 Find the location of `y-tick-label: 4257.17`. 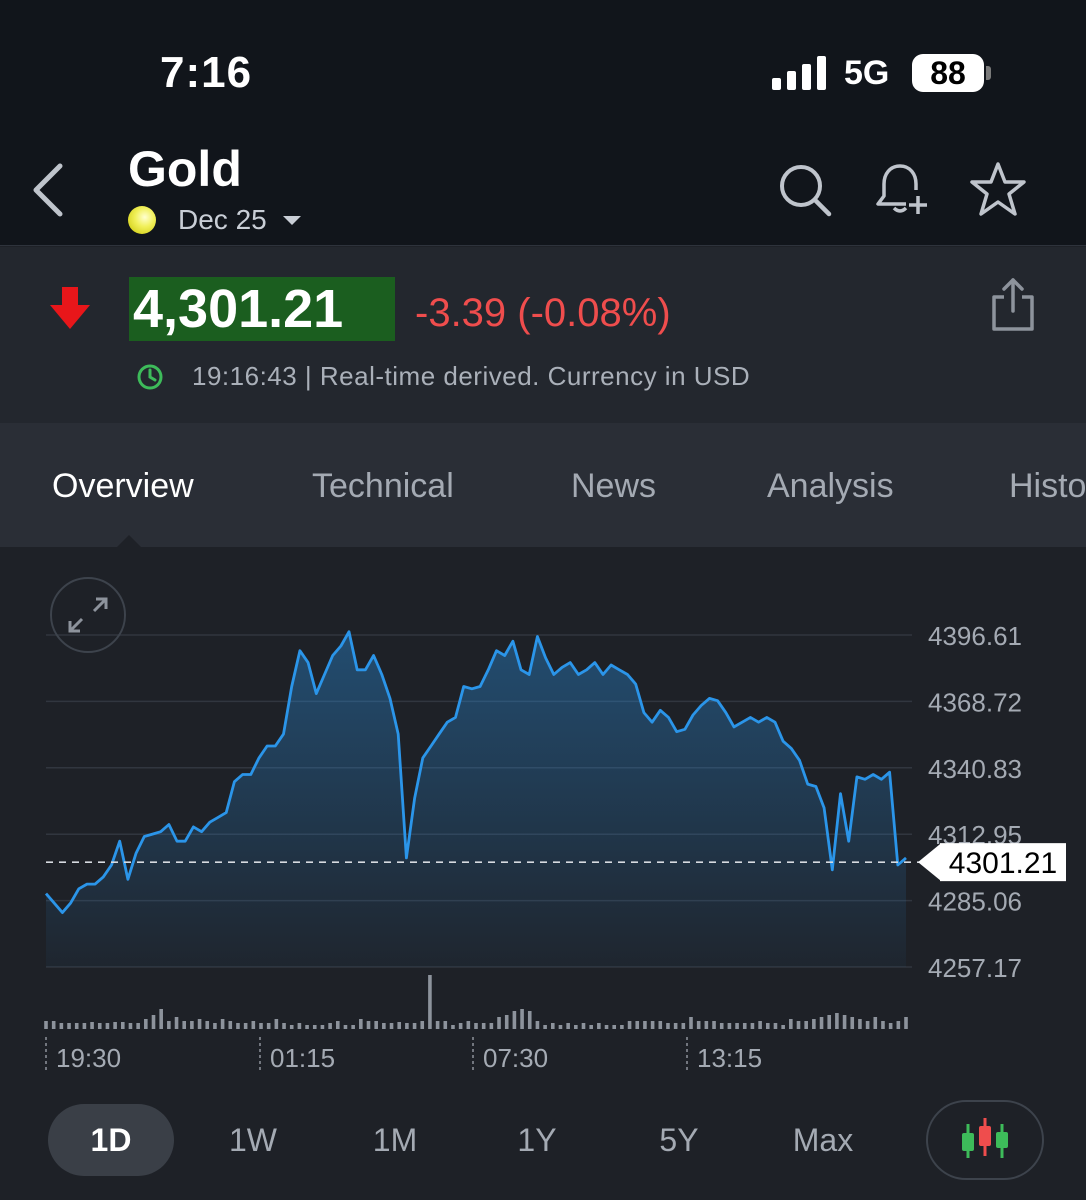

y-tick-label: 4257.17 is located at coordinates (975, 968).